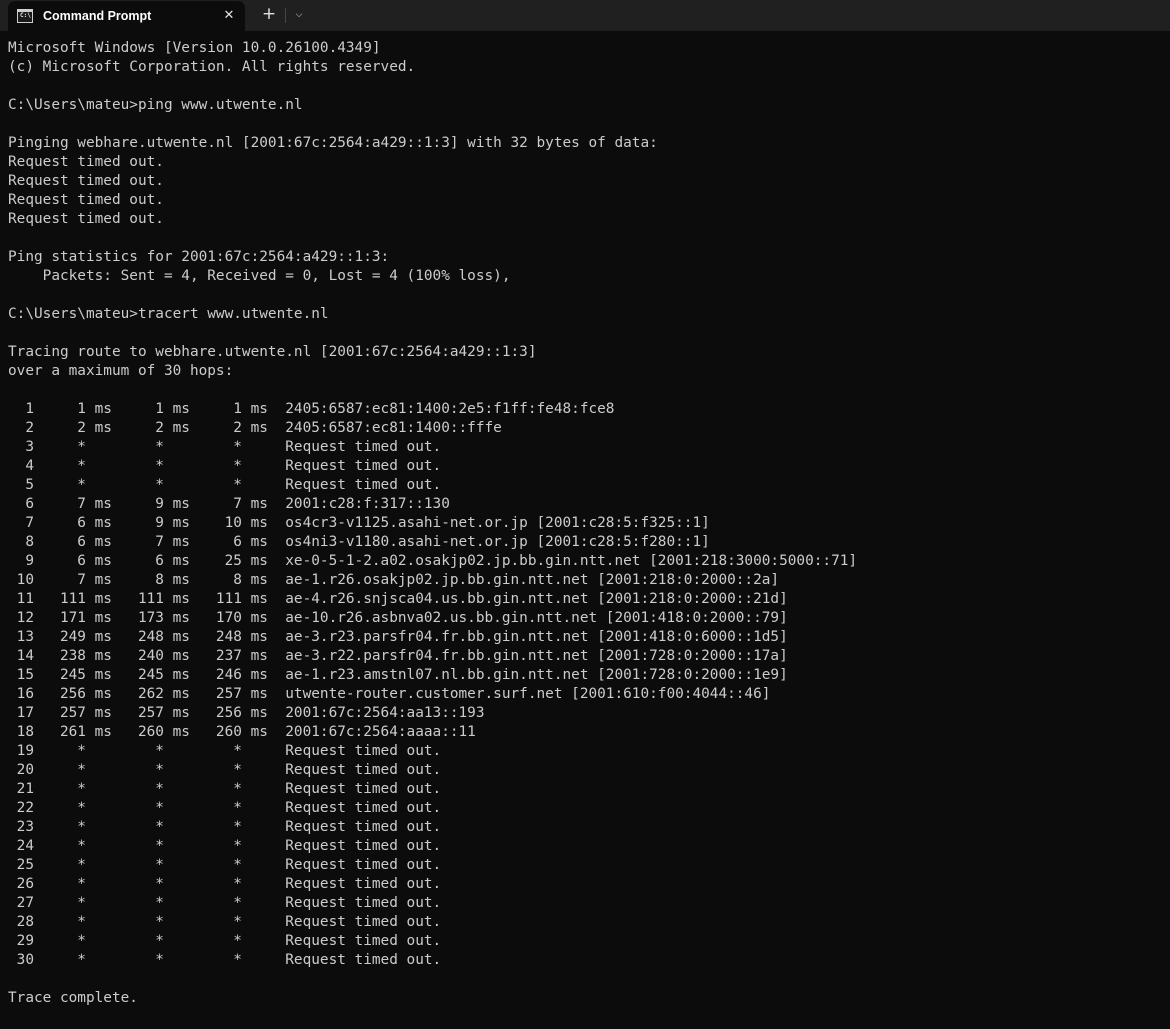  What do you see at coordinates (225, 884) in the screenshot?
I see `console-line: 26 * * * Request timed out.` at bounding box center [225, 884].